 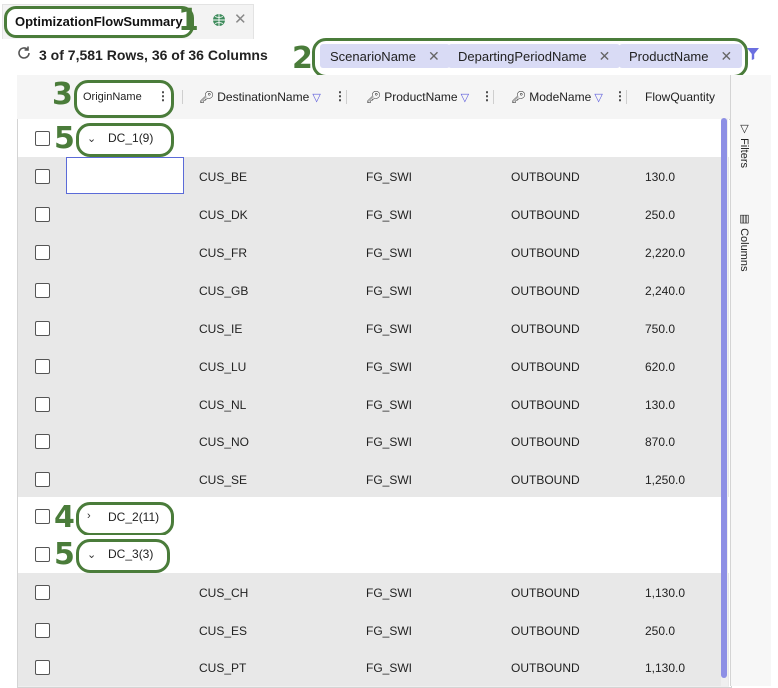 I want to click on group-chip-label: ProductName, so click(x=669, y=56).